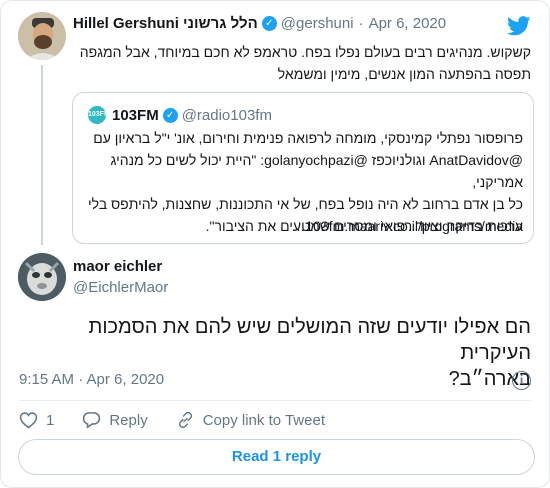 Image resolution: width=550 pixels, height=488 pixels. I want to click on twitter-bird-icon, so click(519, 26).